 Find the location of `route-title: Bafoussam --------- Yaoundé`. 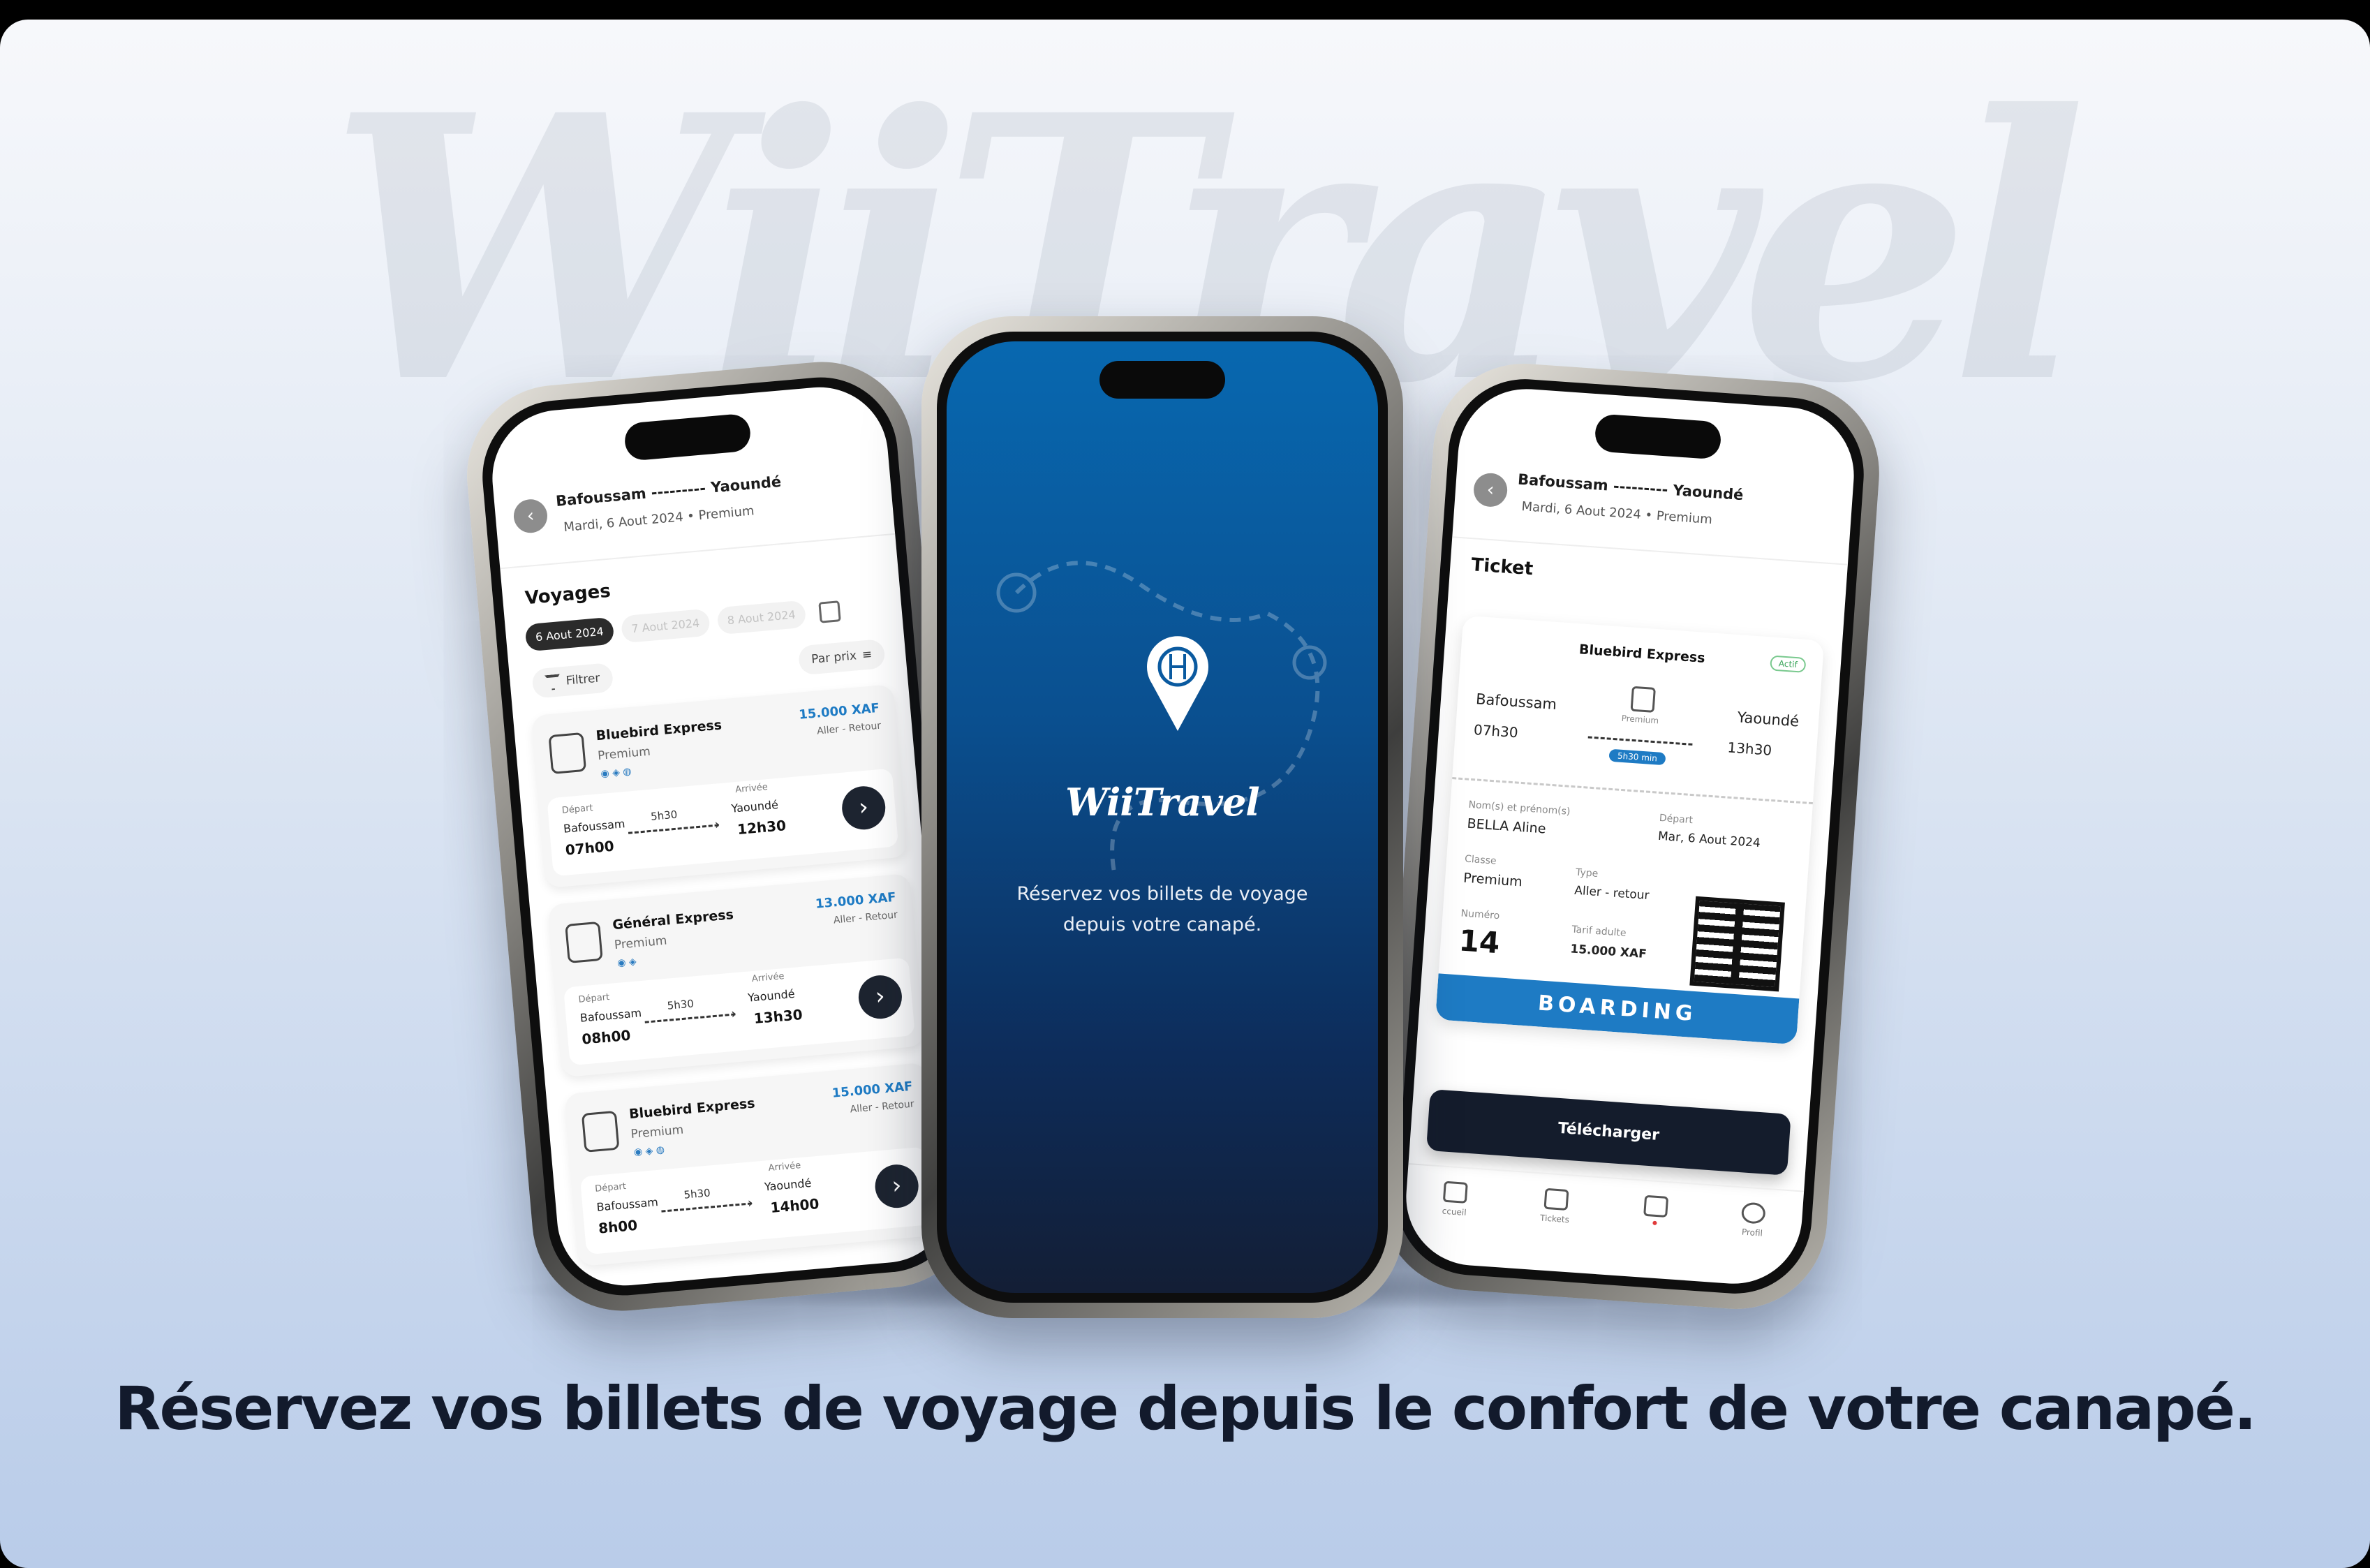

route-title: Bafoussam --------- Yaoundé is located at coordinates (1630, 488).